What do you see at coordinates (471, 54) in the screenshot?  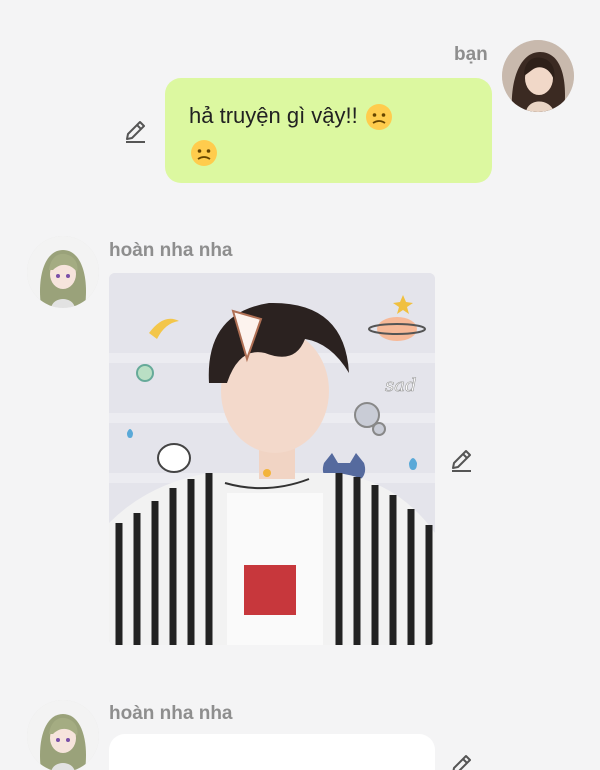 I see `sender-name-me: bạn` at bounding box center [471, 54].